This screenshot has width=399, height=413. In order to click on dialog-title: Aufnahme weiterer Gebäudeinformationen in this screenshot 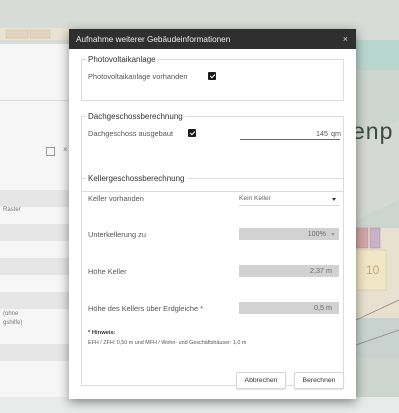, I will do `click(153, 39)`.